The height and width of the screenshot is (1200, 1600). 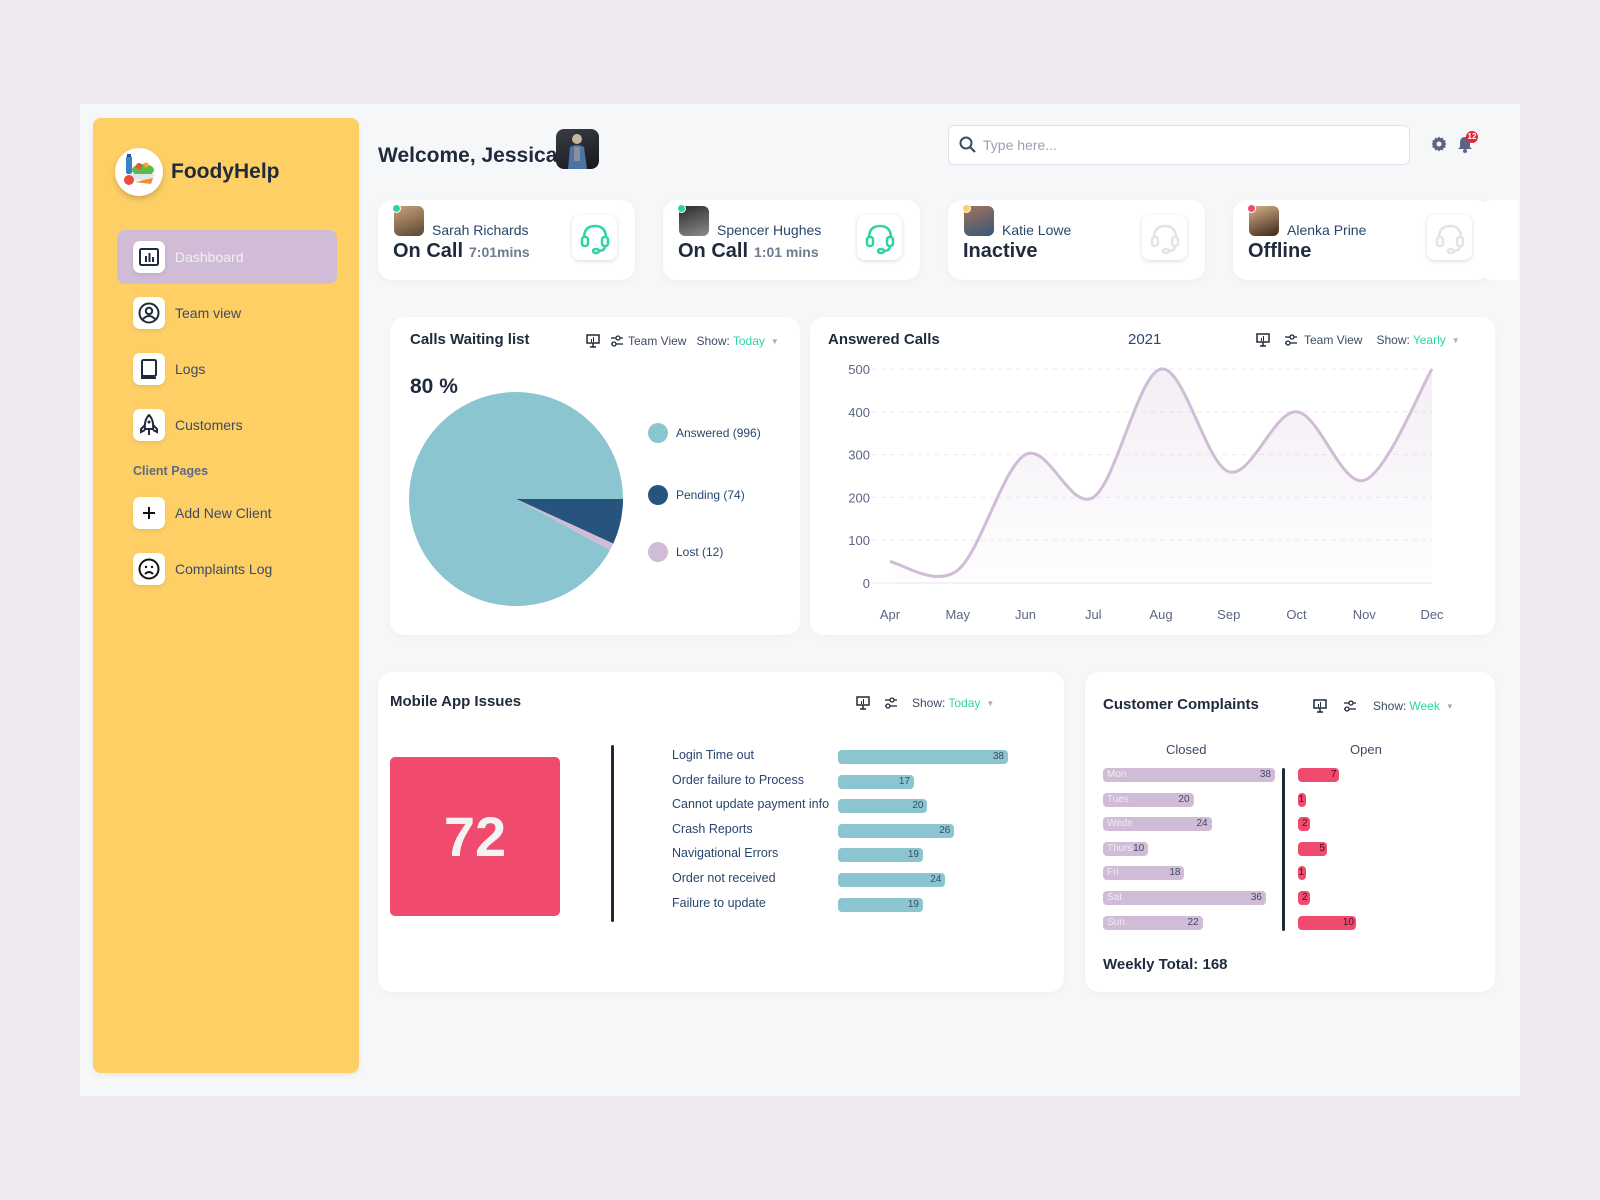 What do you see at coordinates (1296, 614) in the screenshot?
I see `x-tick-label: Oct` at bounding box center [1296, 614].